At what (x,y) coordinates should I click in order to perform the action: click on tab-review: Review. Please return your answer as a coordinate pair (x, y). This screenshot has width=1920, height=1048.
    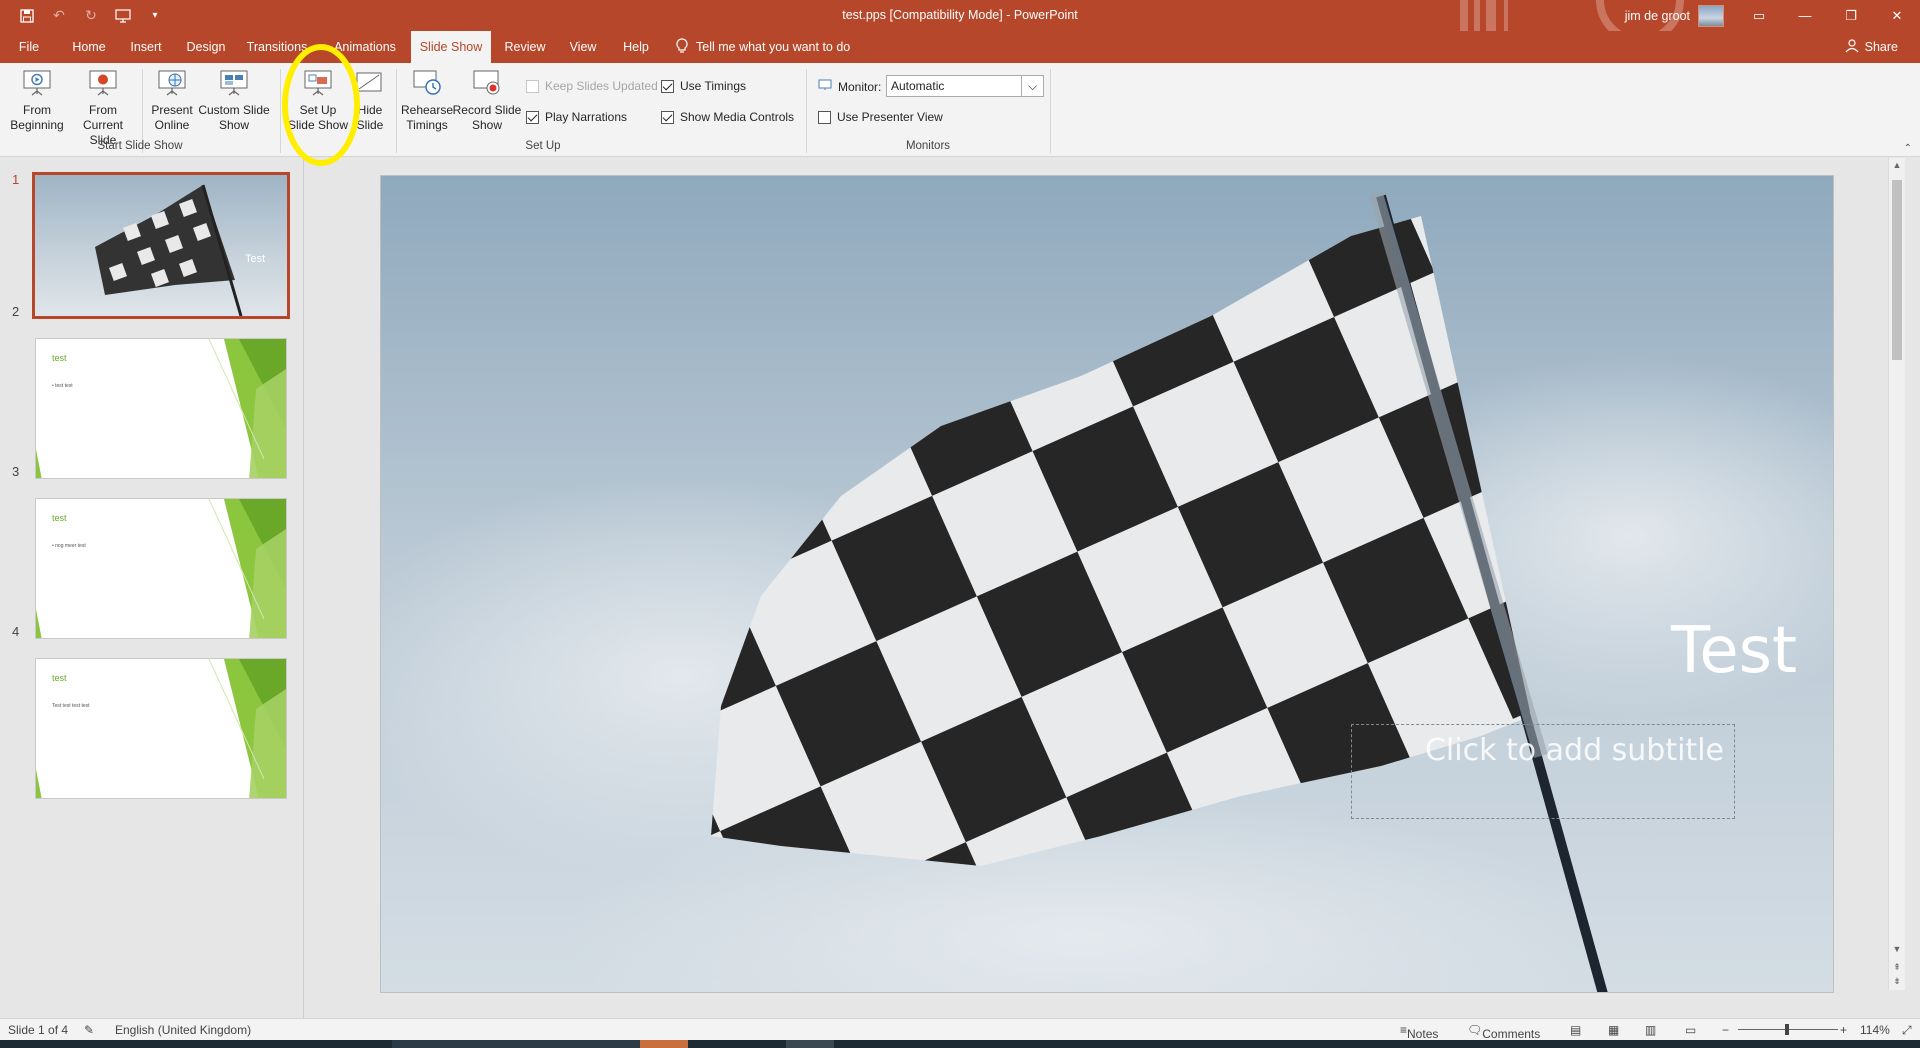
    Looking at the image, I should click on (525, 47).